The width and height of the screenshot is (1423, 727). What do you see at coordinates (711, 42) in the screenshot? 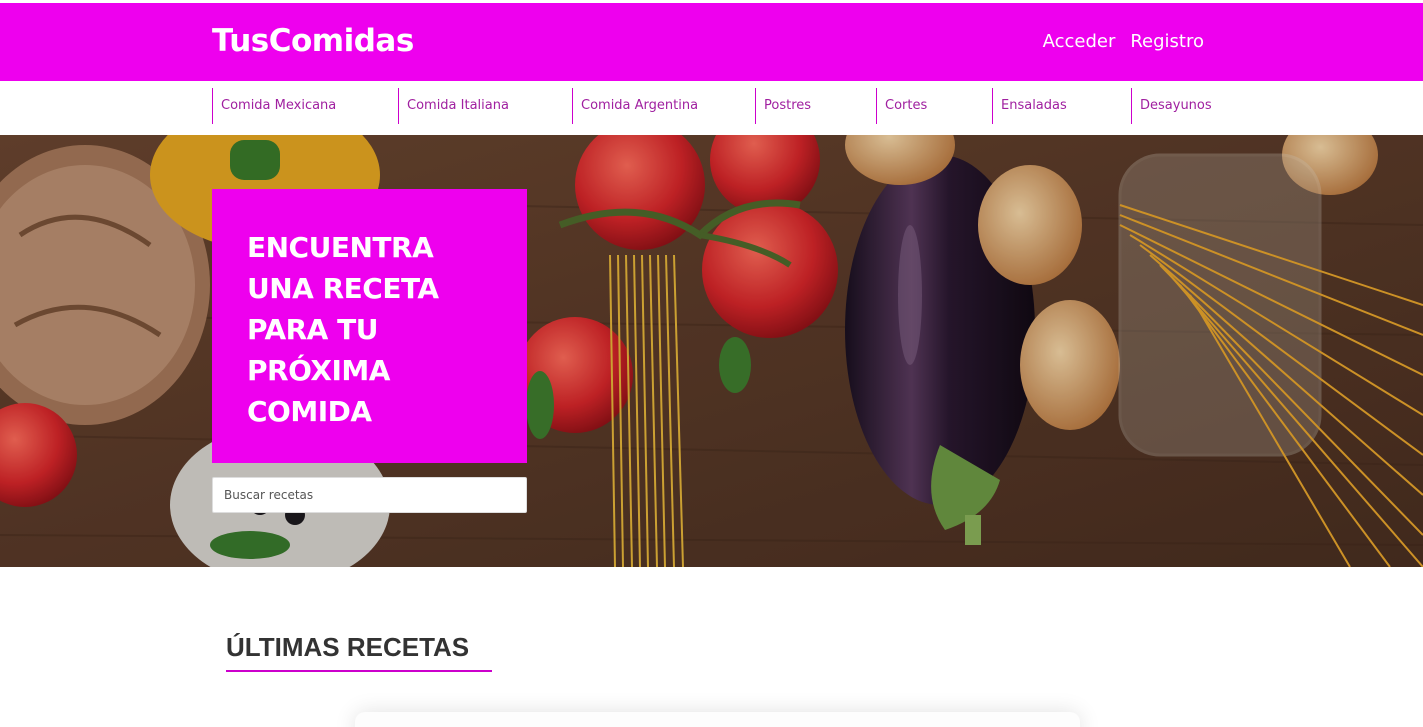
I see `site-header: TusComidas Acceder Registro` at bounding box center [711, 42].